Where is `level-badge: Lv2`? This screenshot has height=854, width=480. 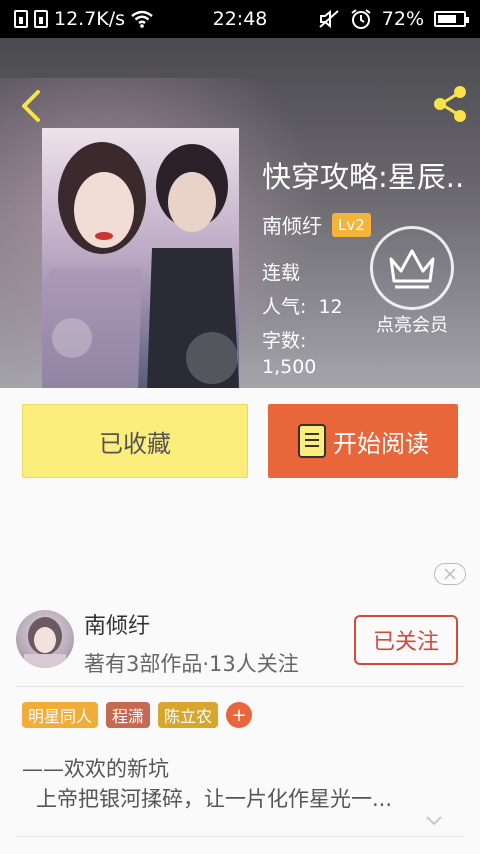
level-badge: Lv2 is located at coordinates (351, 224).